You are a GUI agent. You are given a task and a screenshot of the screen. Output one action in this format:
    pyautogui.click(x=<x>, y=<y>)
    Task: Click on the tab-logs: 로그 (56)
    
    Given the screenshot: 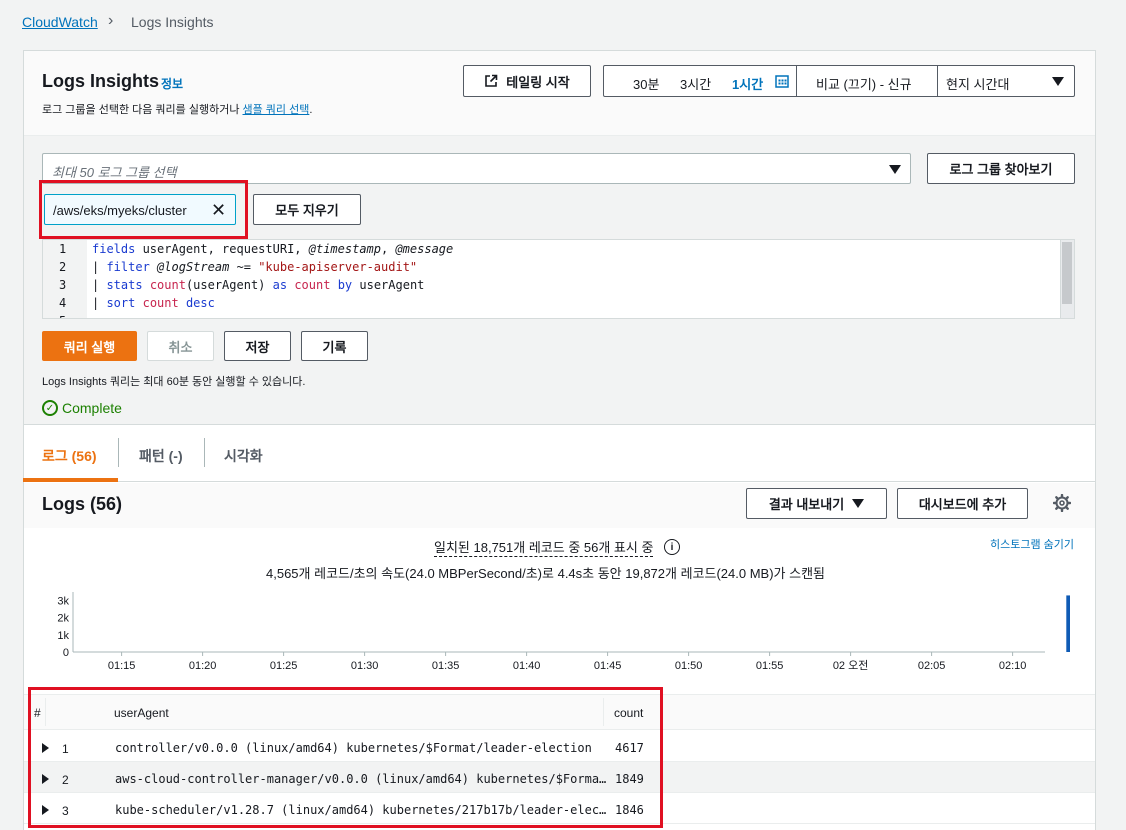 What is the action you would take?
    pyautogui.click(x=69, y=456)
    